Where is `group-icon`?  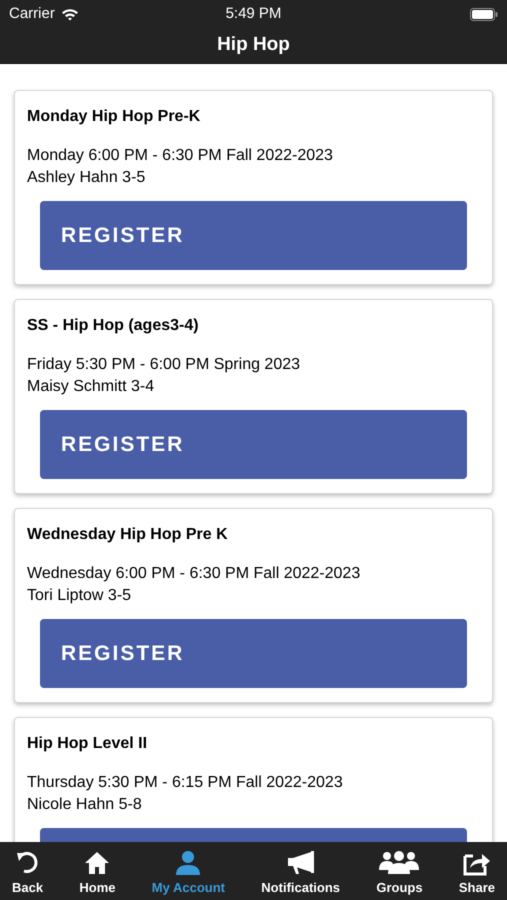
group-icon is located at coordinates (399, 863).